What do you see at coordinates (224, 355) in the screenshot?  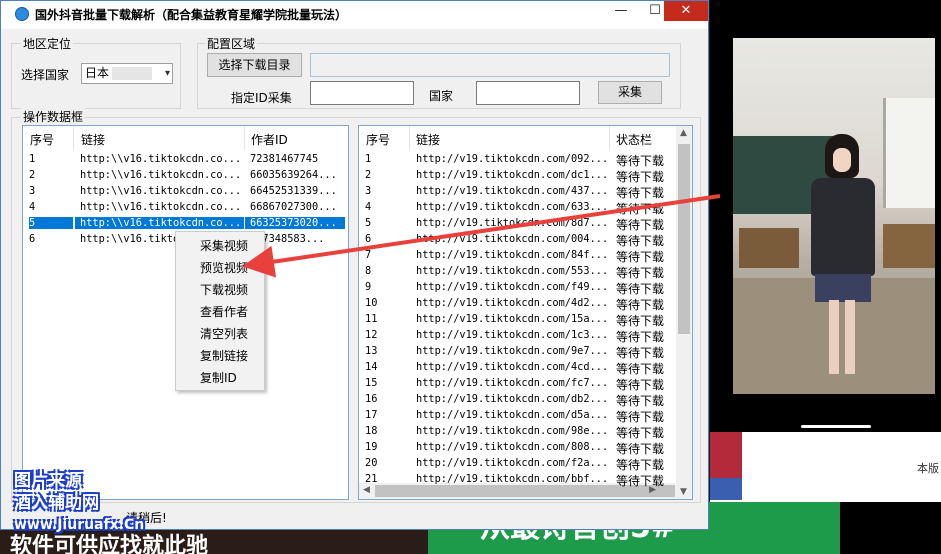 I see `context-menu-item: 复制链接` at bounding box center [224, 355].